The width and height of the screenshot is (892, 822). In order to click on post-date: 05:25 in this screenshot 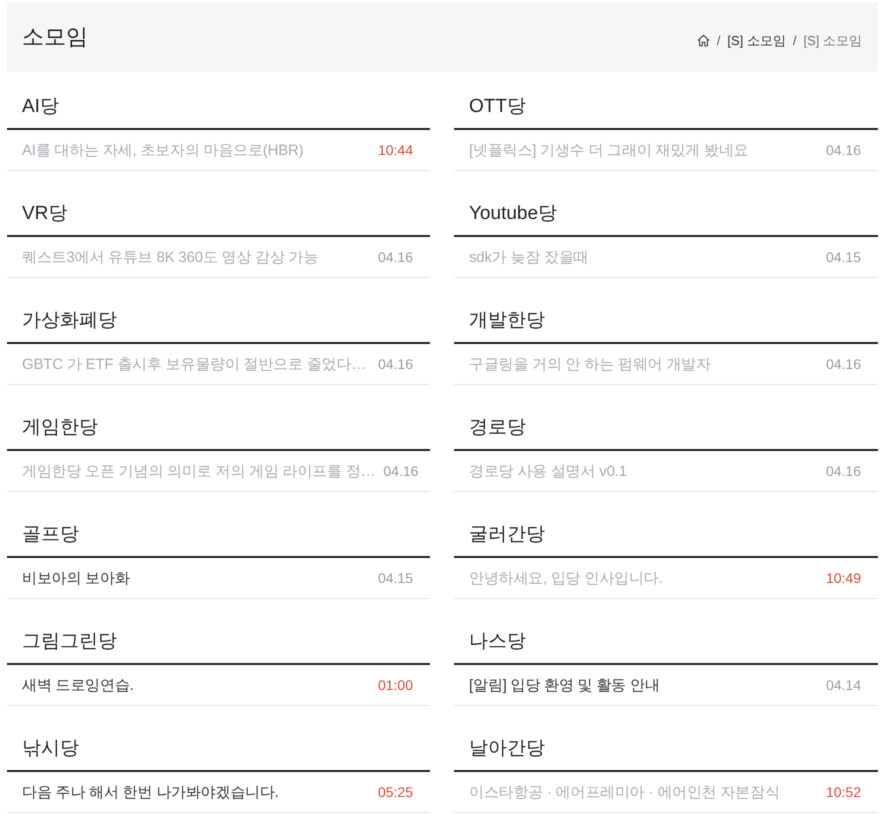, I will do `click(395, 792)`.